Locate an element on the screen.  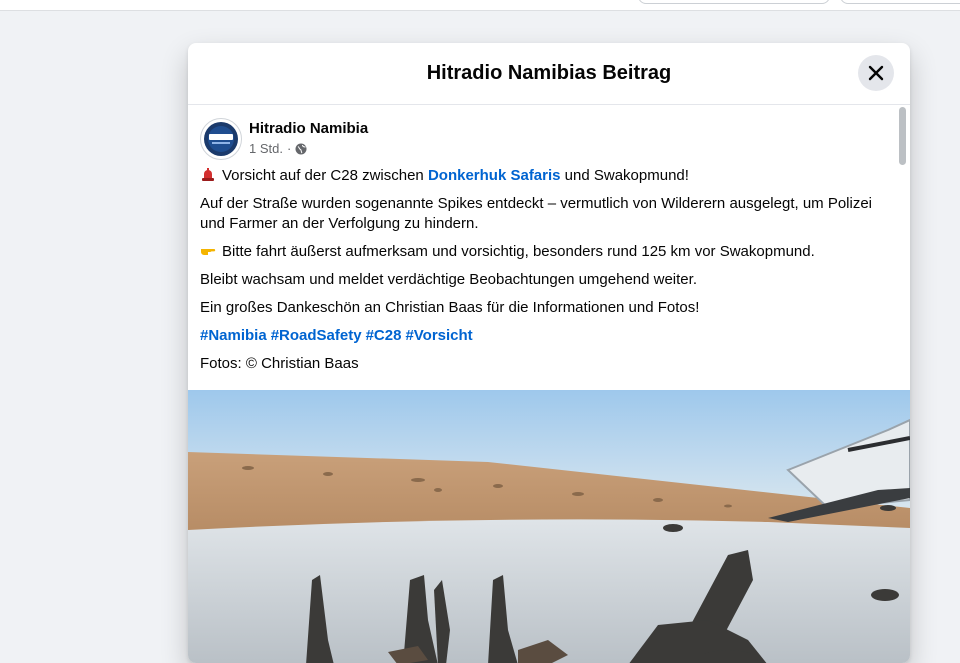
hashtag-roadsafety: #RoadSafety is located at coordinates (316, 335).